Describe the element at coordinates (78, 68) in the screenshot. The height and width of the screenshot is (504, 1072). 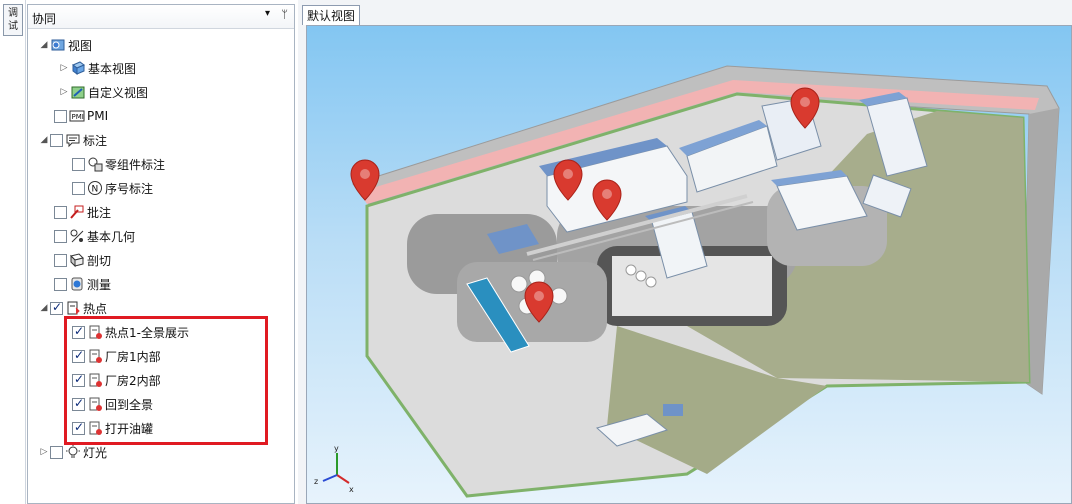
I see `cube-icon` at that location.